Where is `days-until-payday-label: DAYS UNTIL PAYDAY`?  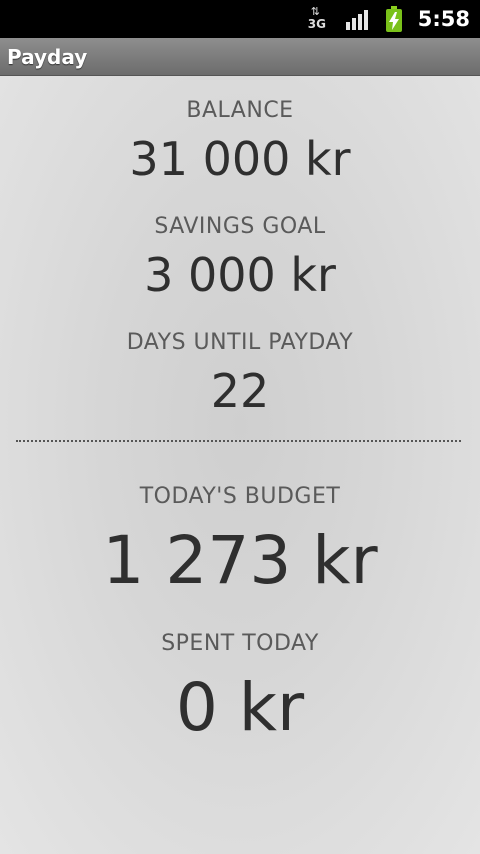
days-until-payday-label: DAYS UNTIL PAYDAY is located at coordinates (240, 342).